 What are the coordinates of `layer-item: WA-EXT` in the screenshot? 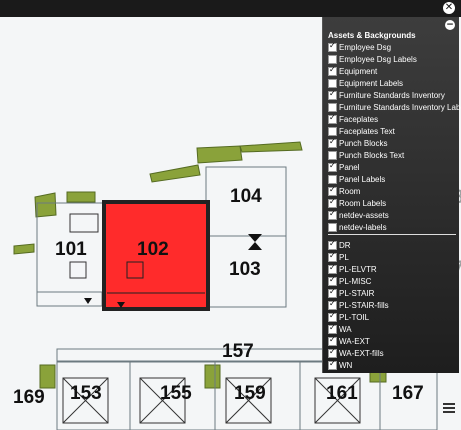 It's located at (392, 341).